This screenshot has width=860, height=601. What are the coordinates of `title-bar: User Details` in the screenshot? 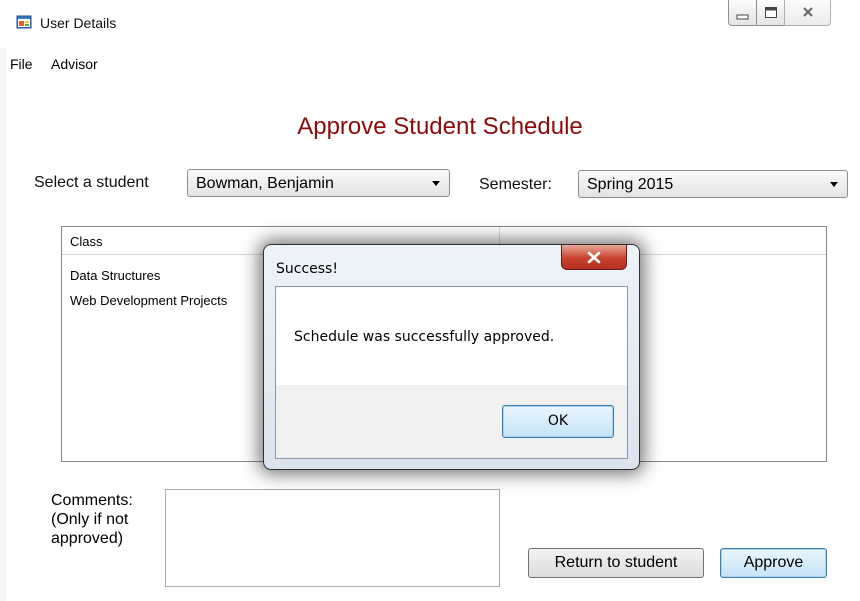 It's located at (430, 24).